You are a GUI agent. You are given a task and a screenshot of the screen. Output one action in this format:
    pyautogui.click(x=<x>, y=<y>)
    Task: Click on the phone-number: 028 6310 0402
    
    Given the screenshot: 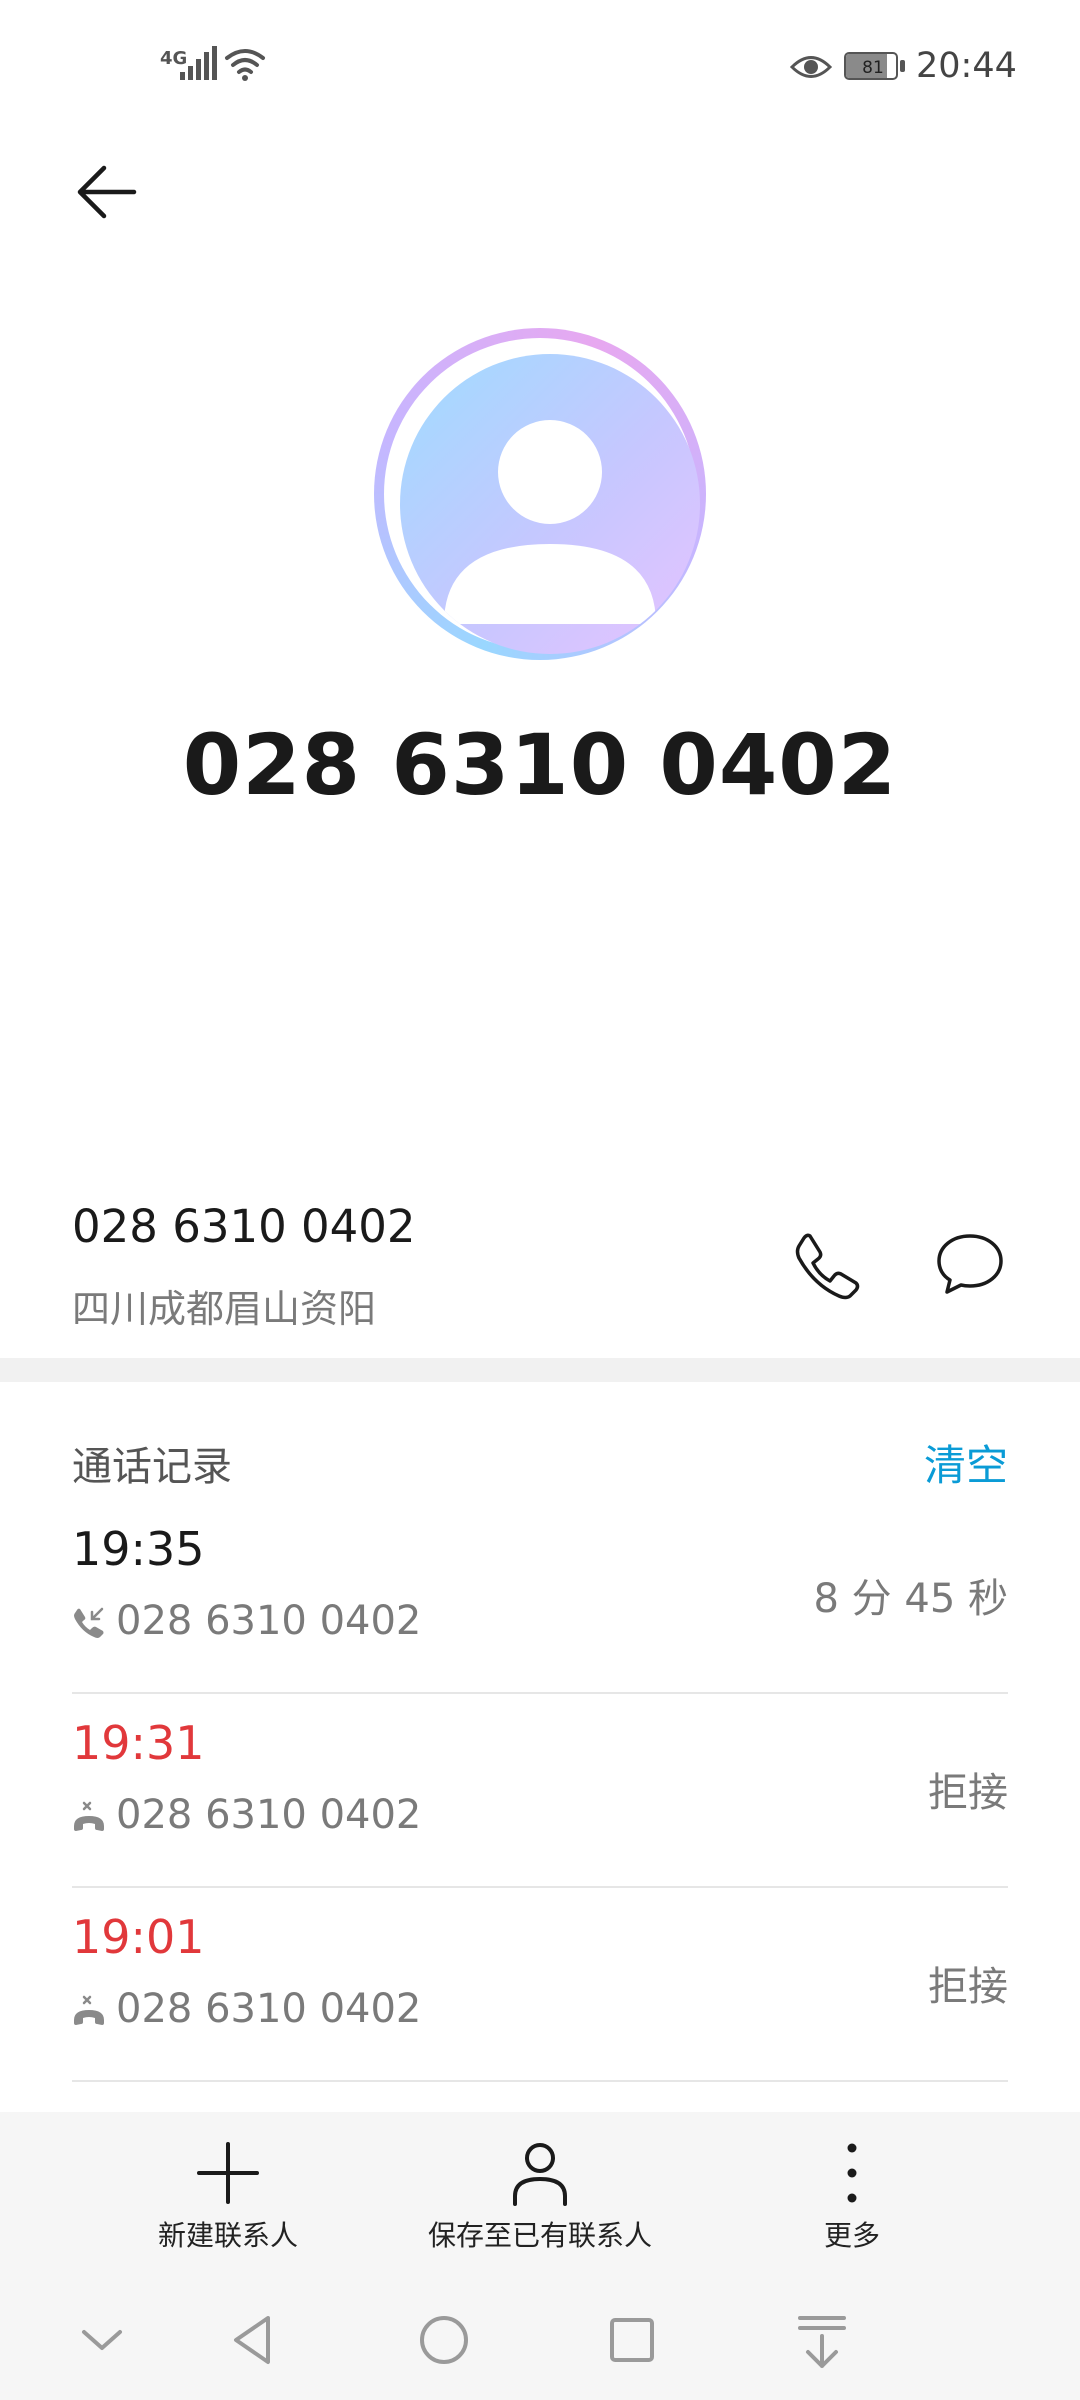 What is the action you would take?
    pyautogui.click(x=244, y=1226)
    